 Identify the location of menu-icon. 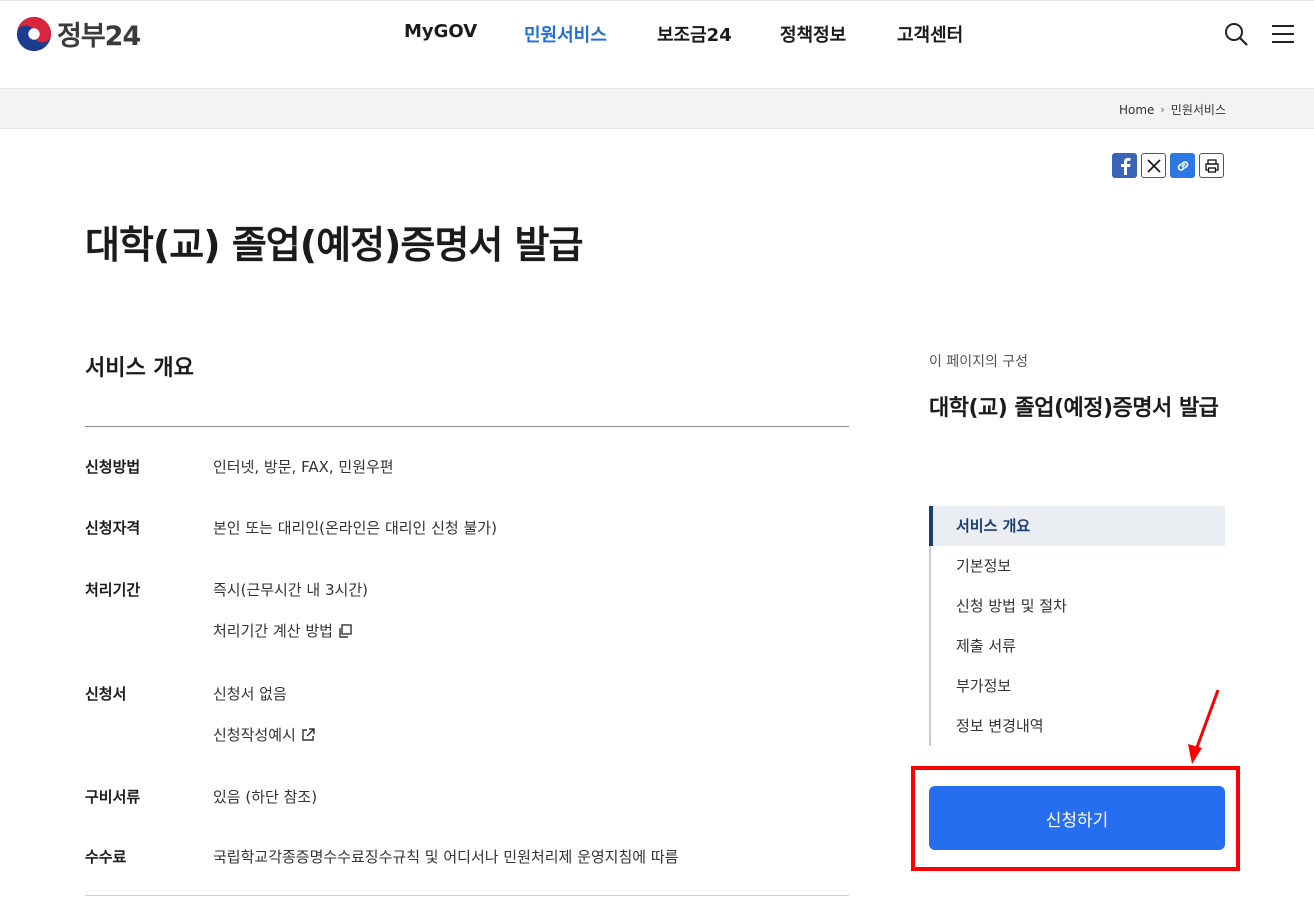
(1283, 34).